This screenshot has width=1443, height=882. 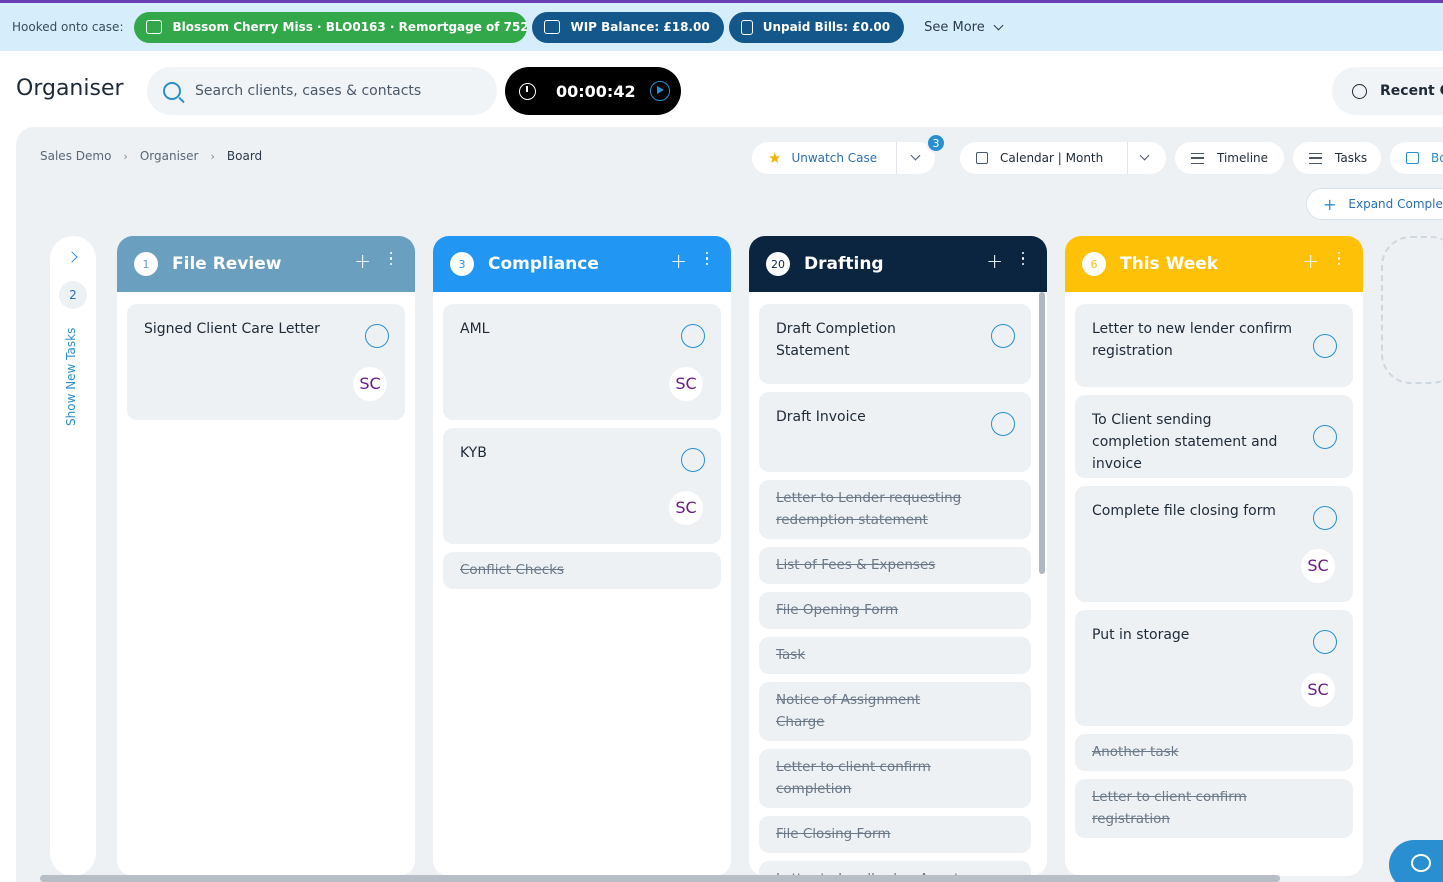 I want to click on new-tasks-strip: 2 Show New Tasks, so click(x=73, y=556).